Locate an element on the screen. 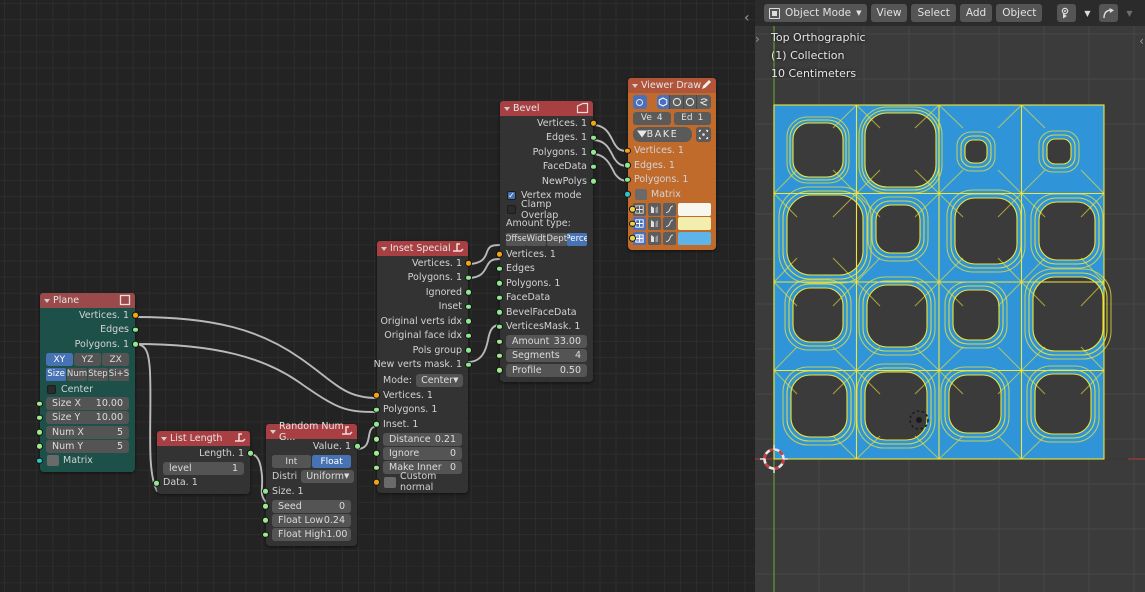  socket-row-edges-out: Edges. 1 is located at coordinates (548, 138).